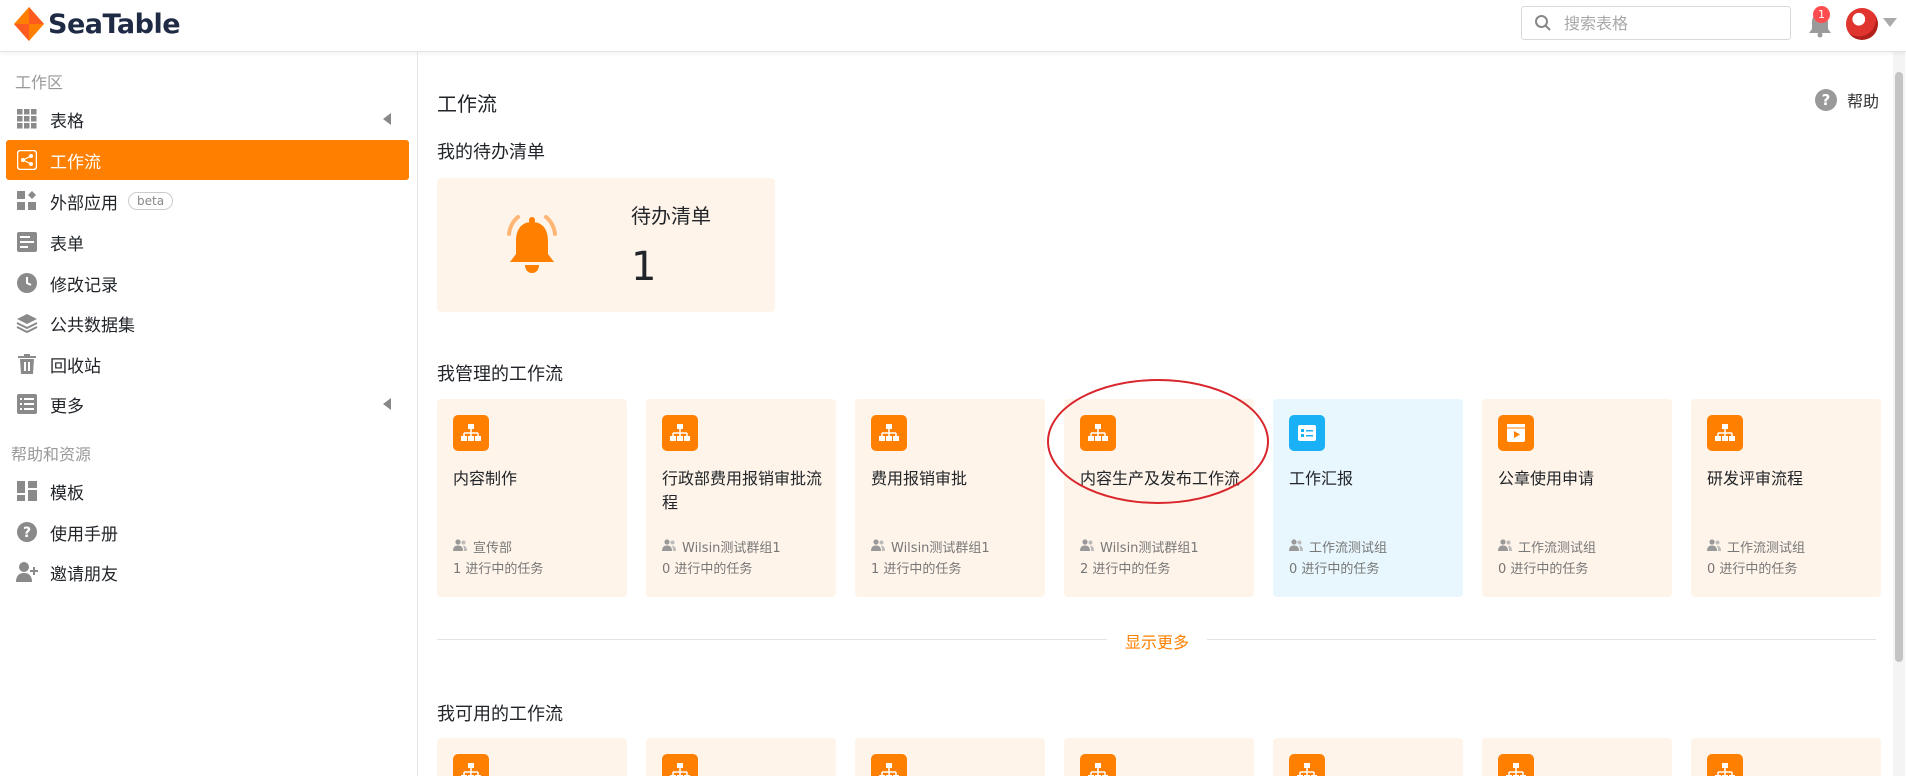 Image resolution: width=1906 pixels, height=776 pixels. I want to click on sidebar-item-label: 使用手册, so click(84, 534).